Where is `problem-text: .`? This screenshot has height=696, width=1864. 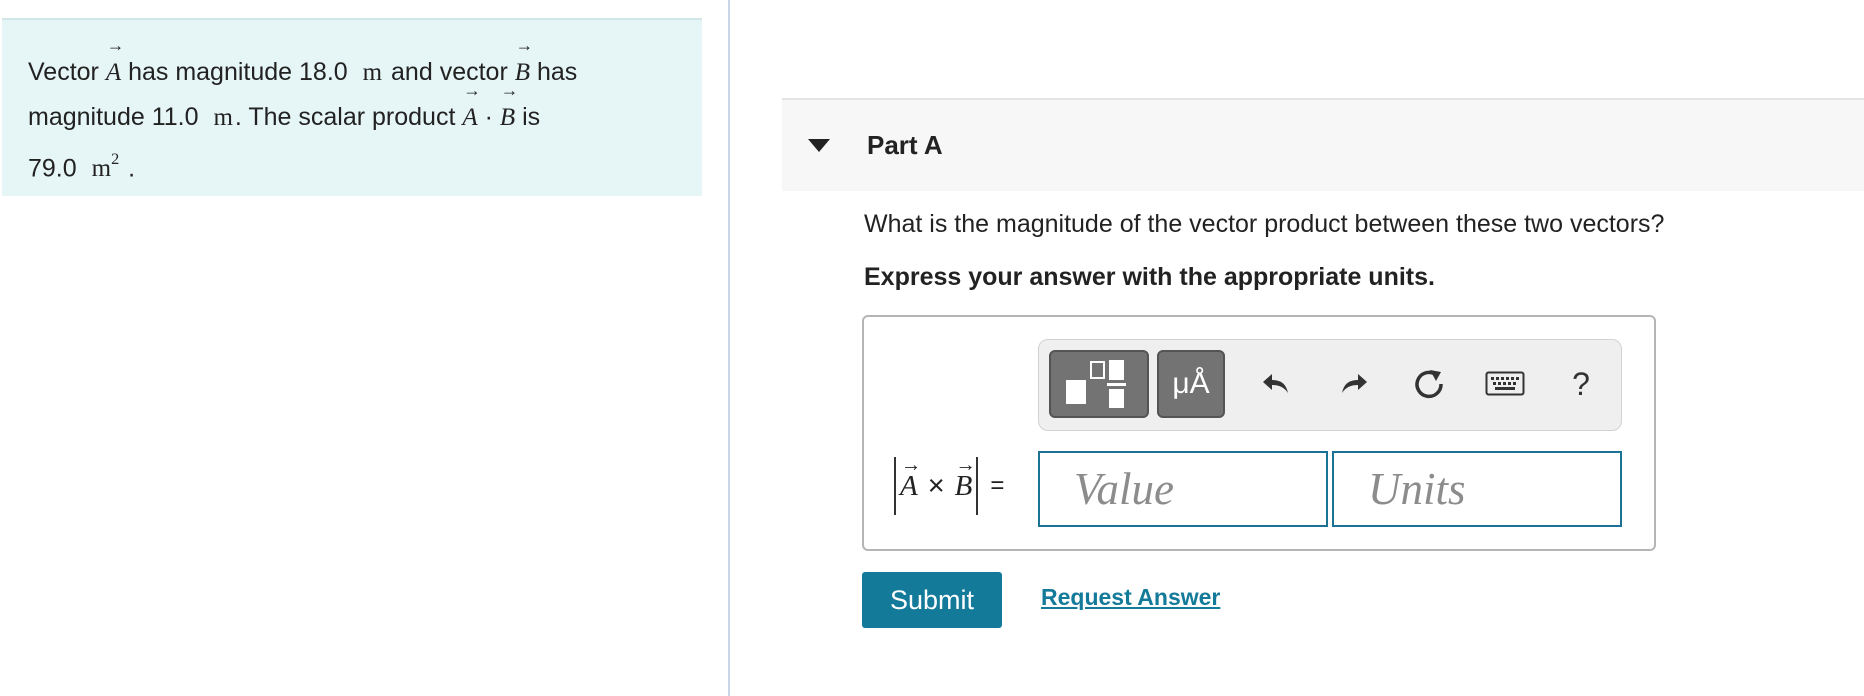 problem-text: . is located at coordinates (132, 168).